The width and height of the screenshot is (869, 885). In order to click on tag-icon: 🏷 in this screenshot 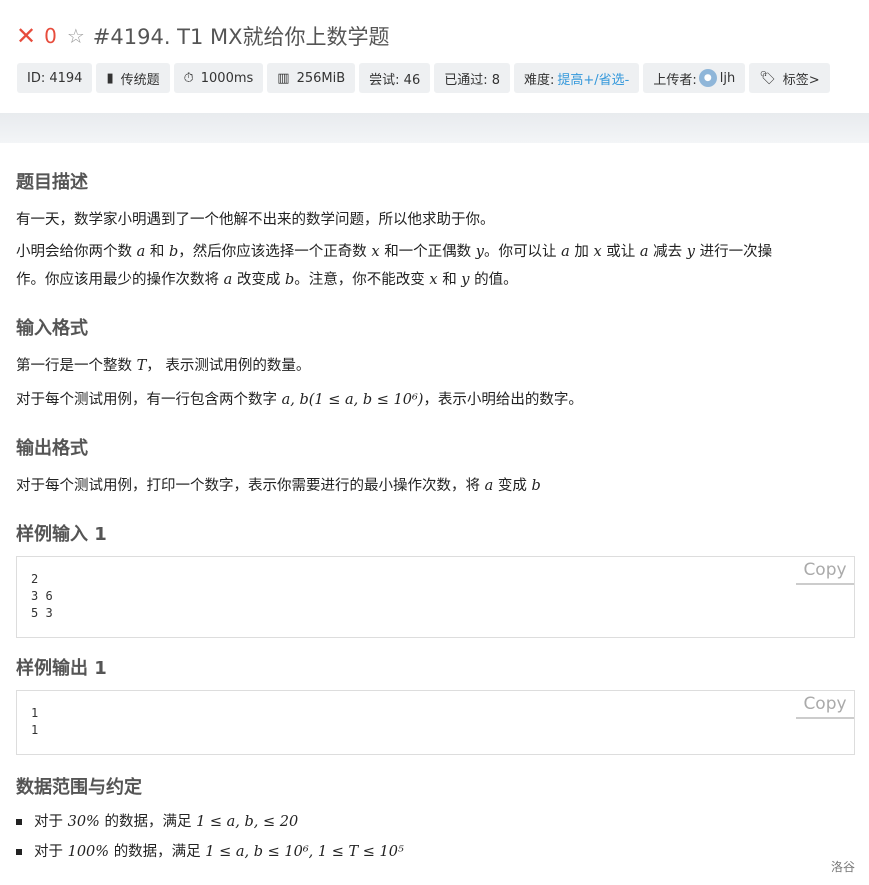, I will do `click(767, 78)`.